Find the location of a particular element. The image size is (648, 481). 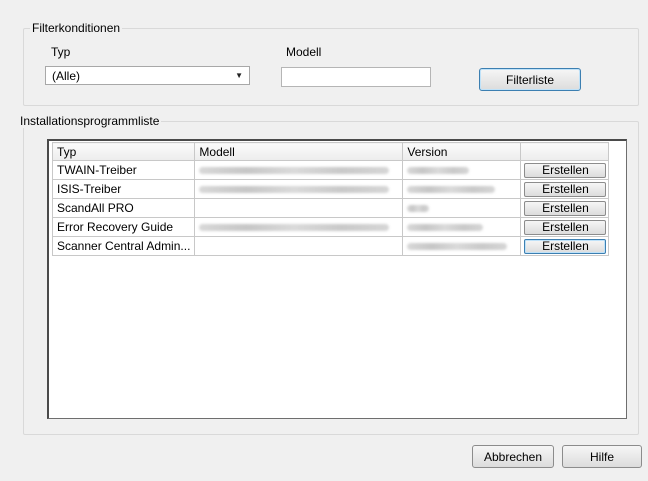

col-header-version: Version is located at coordinates (462, 151).